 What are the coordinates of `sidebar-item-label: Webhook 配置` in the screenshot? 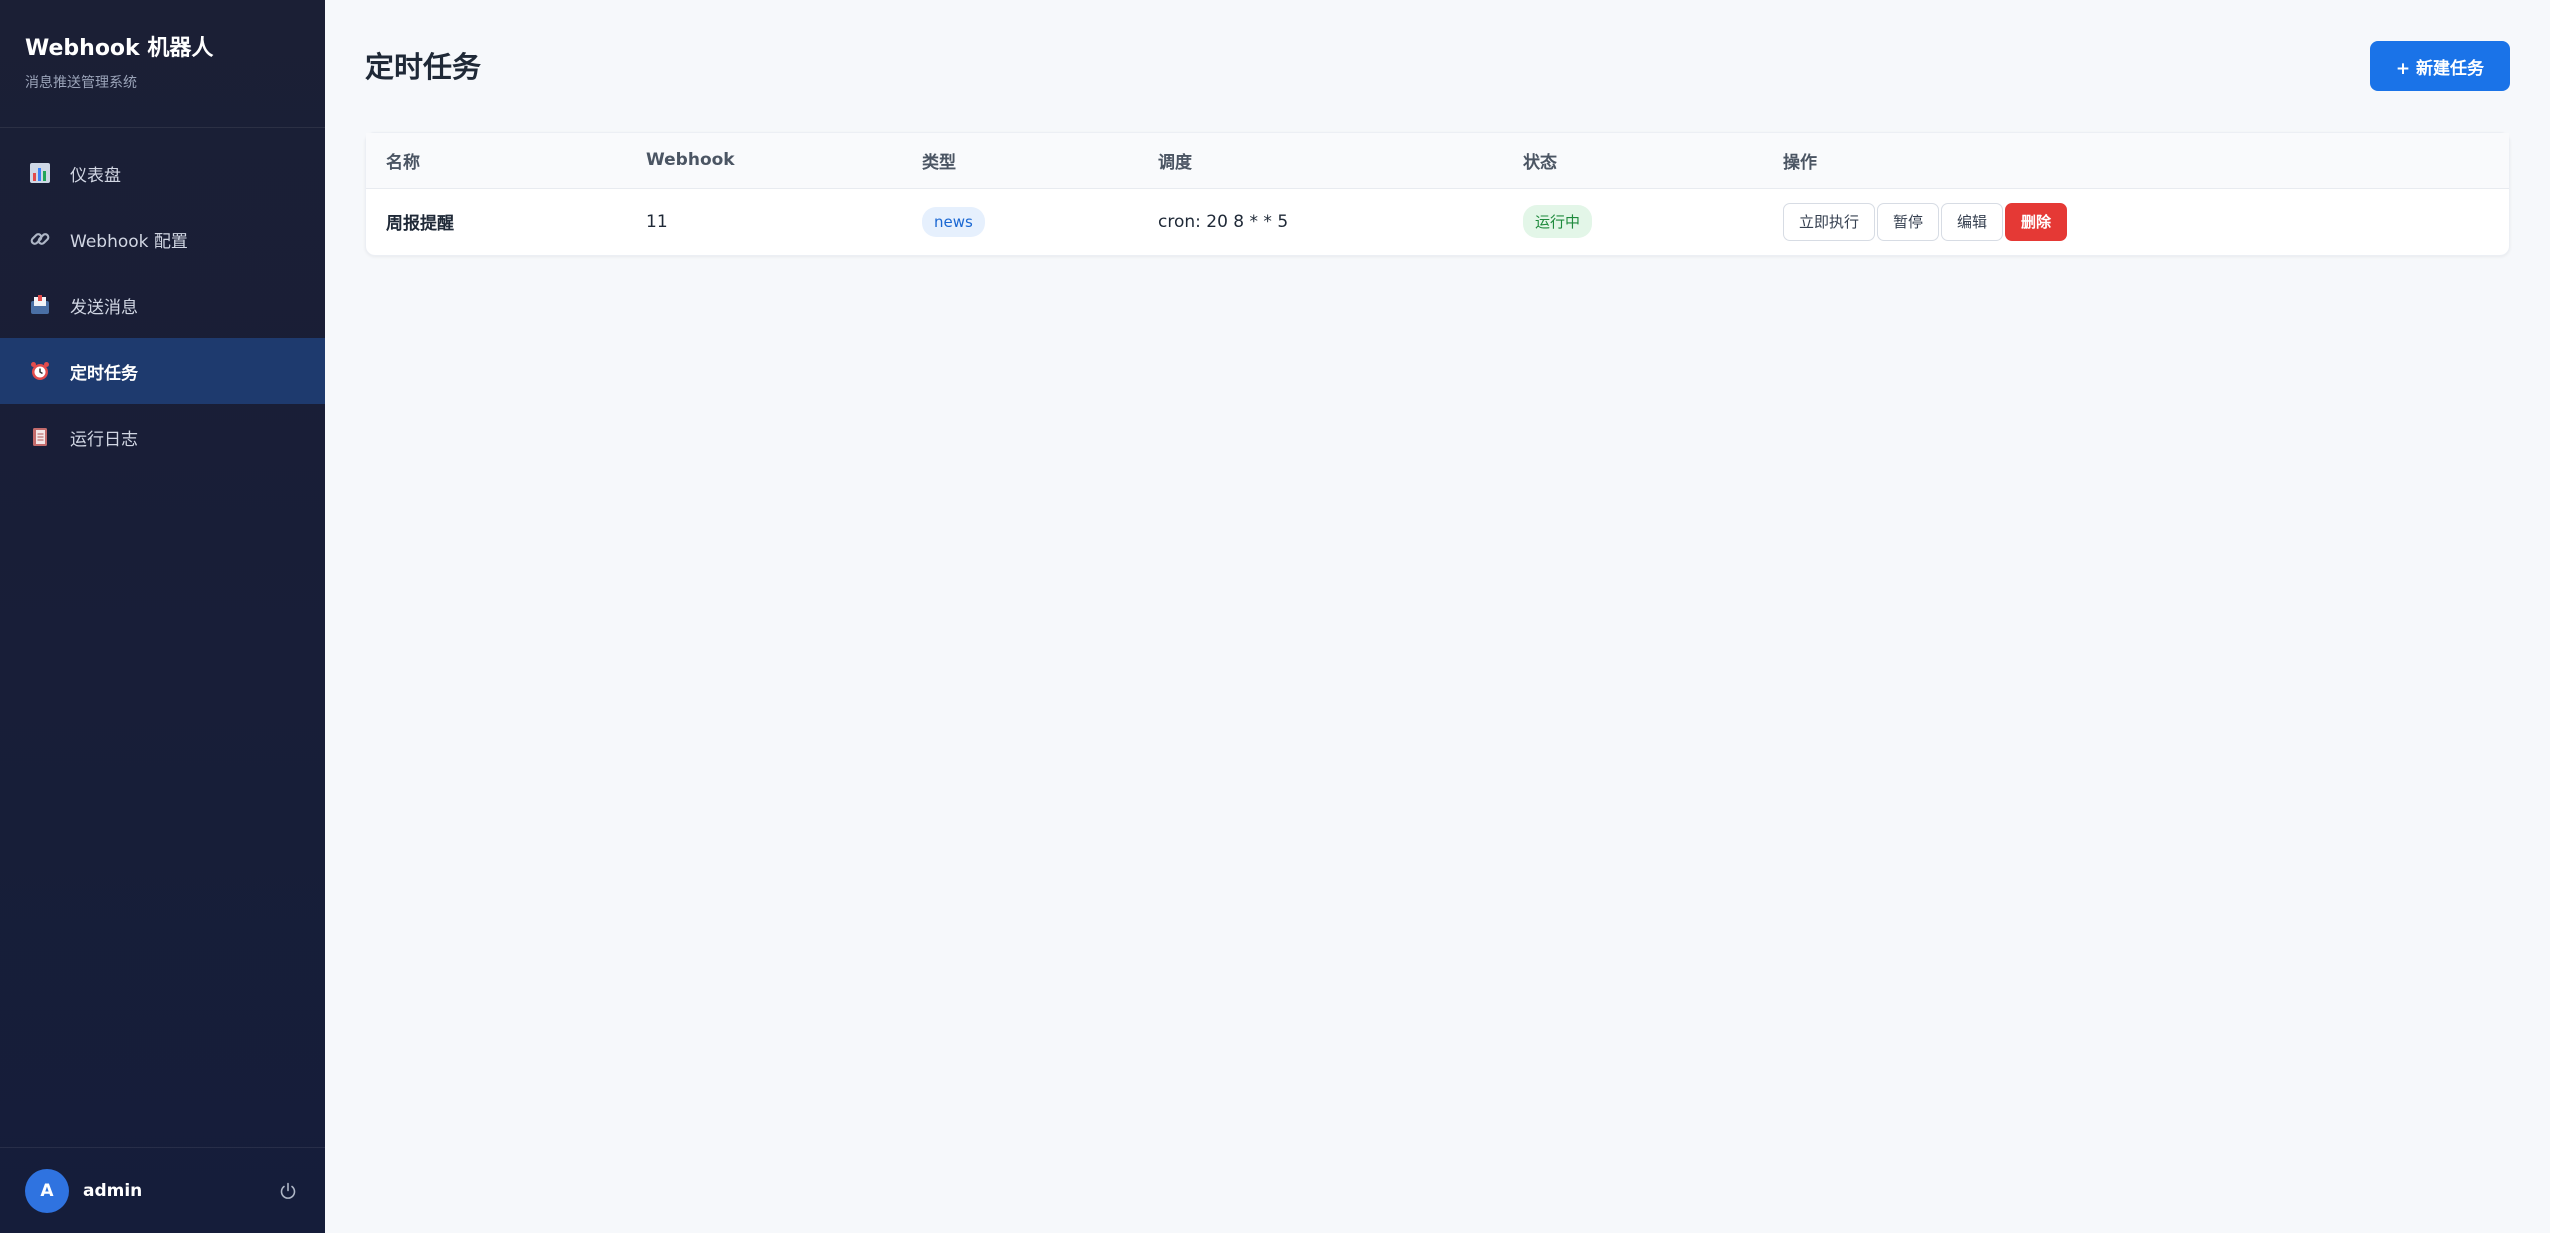 It's located at (129, 241).